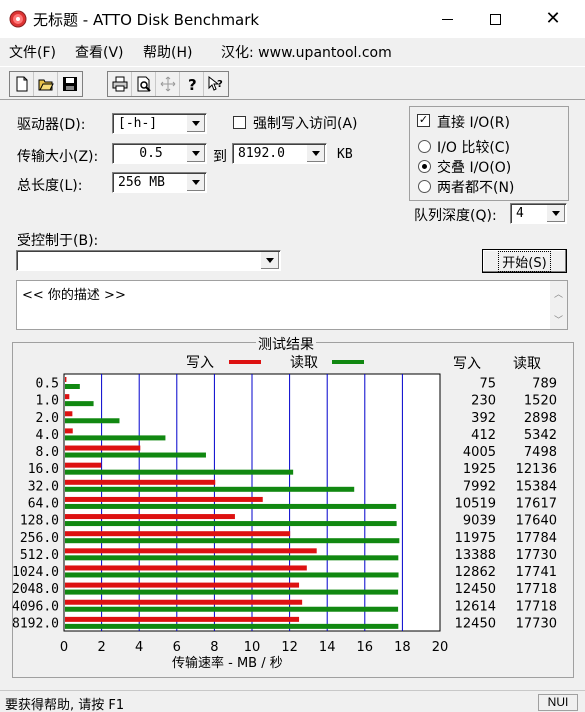 Image resolution: width=585 pixels, height=712 pixels. Describe the element at coordinates (39, 538) in the screenshot. I see `y-category-label: 256.0` at that location.